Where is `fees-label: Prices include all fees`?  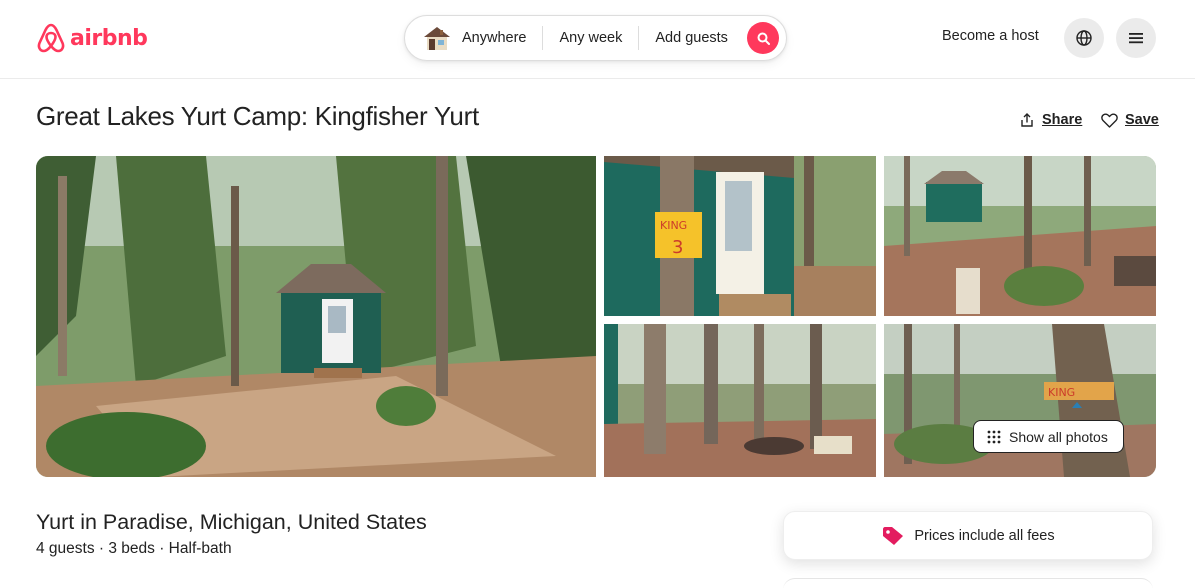 fees-label: Prices include all fees is located at coordinates (984, 535).